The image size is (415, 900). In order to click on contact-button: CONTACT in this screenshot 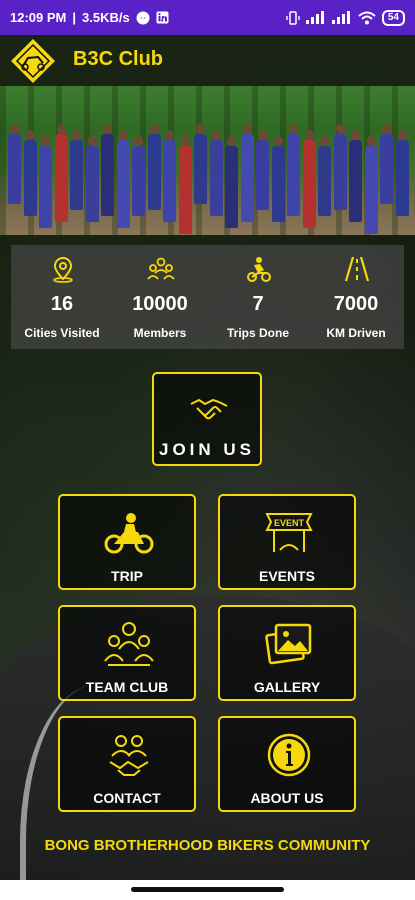, I will do `click(127, 764)`.